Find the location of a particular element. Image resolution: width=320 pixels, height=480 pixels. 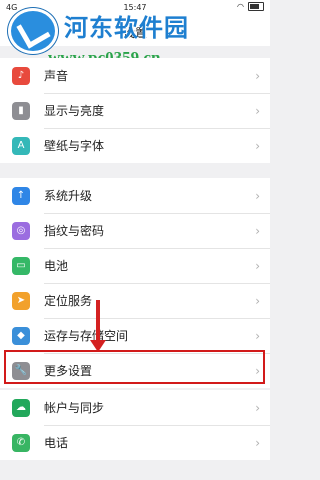

phone-icon: ✆ is located at coordinates (21, 442).